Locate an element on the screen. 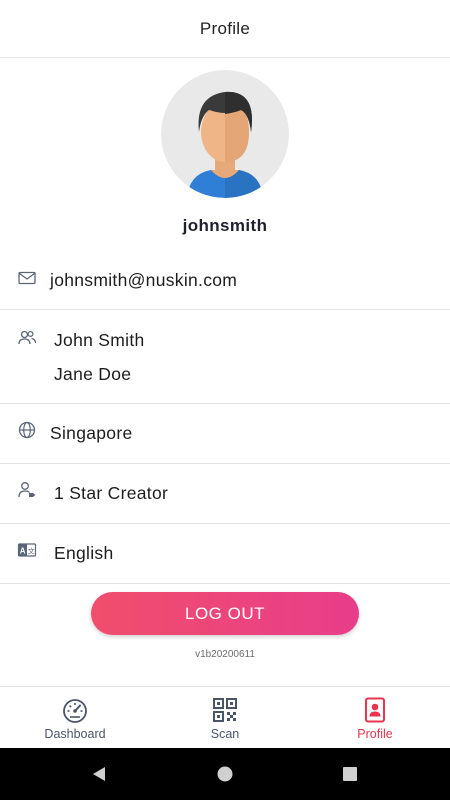  back-triangle-icon is located at coordinates (100, 774).